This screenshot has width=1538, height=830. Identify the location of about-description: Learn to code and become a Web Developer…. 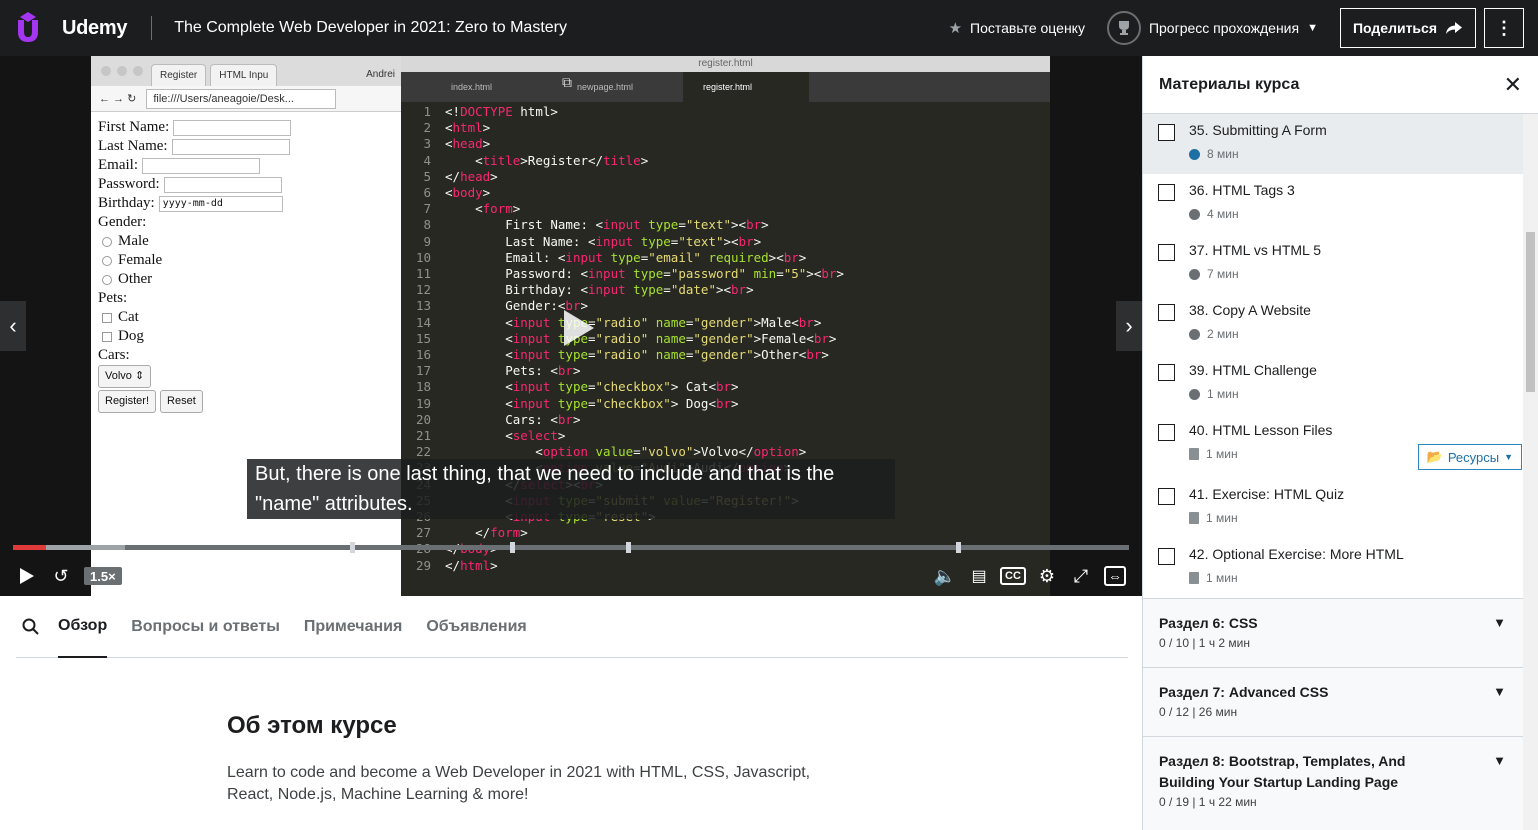
(519, 783).